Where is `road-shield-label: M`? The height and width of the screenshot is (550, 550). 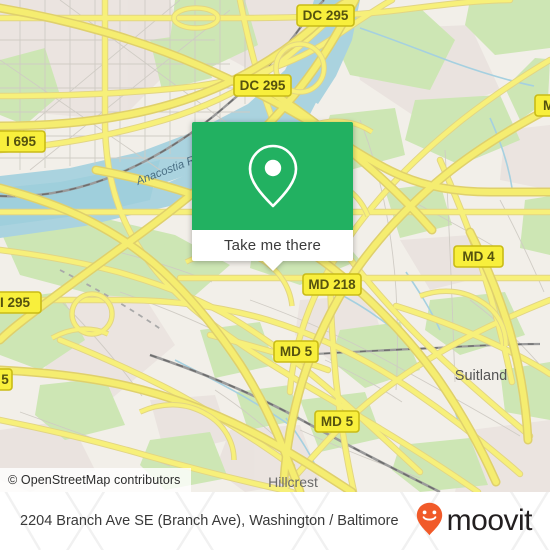 road-shield-label: M is located at coordinates (546, 105).